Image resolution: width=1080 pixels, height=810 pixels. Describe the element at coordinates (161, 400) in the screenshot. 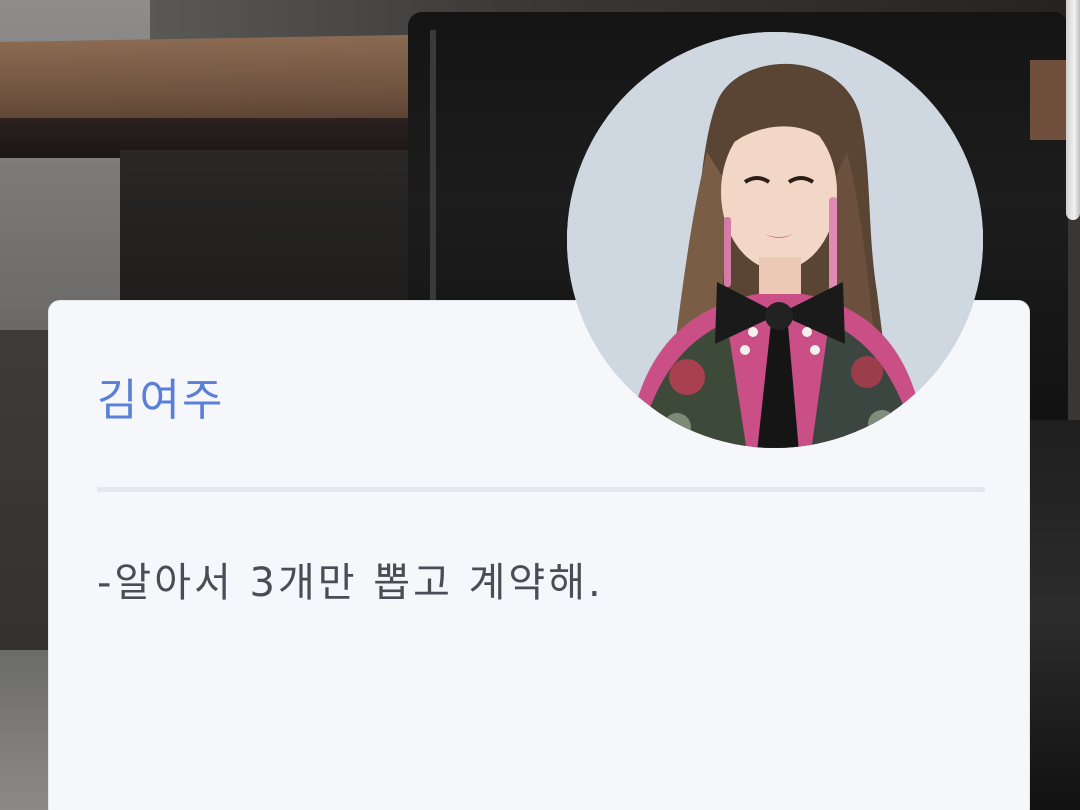

I see `profile-name: 김여주` at that location.